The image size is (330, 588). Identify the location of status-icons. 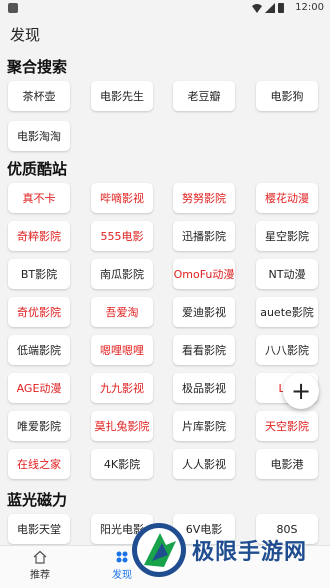
(268, 8).